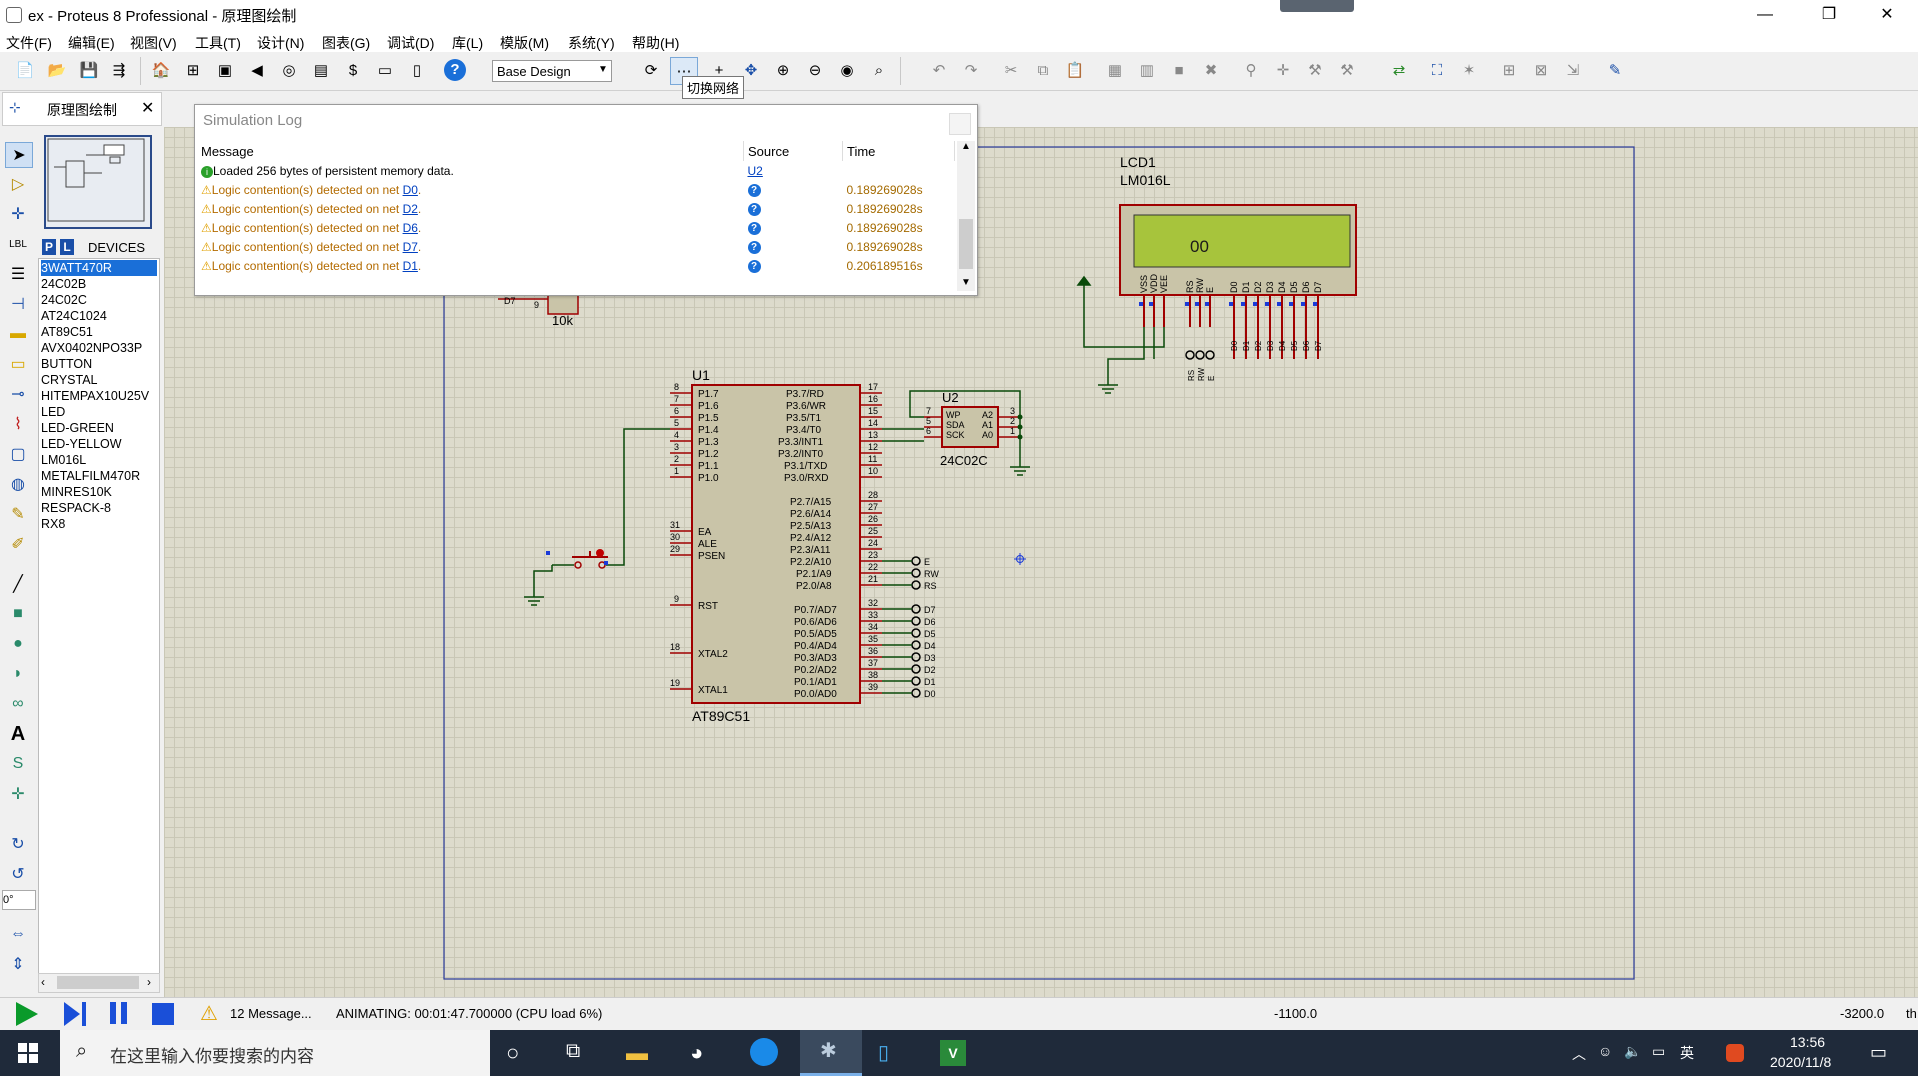 The image size is (1918, 1076). Describe the element at coordinates (99, 508) in the screenshot. I see `device-item: RESPACK-8` at that location.